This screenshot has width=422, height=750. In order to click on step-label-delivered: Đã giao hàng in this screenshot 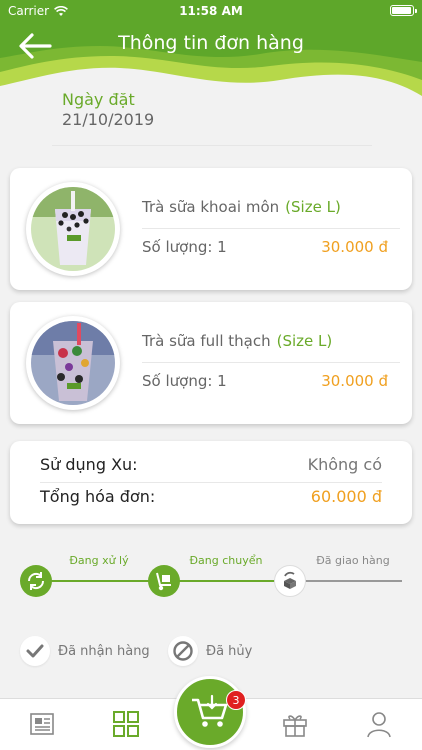, I will do `click(353, 560)`.